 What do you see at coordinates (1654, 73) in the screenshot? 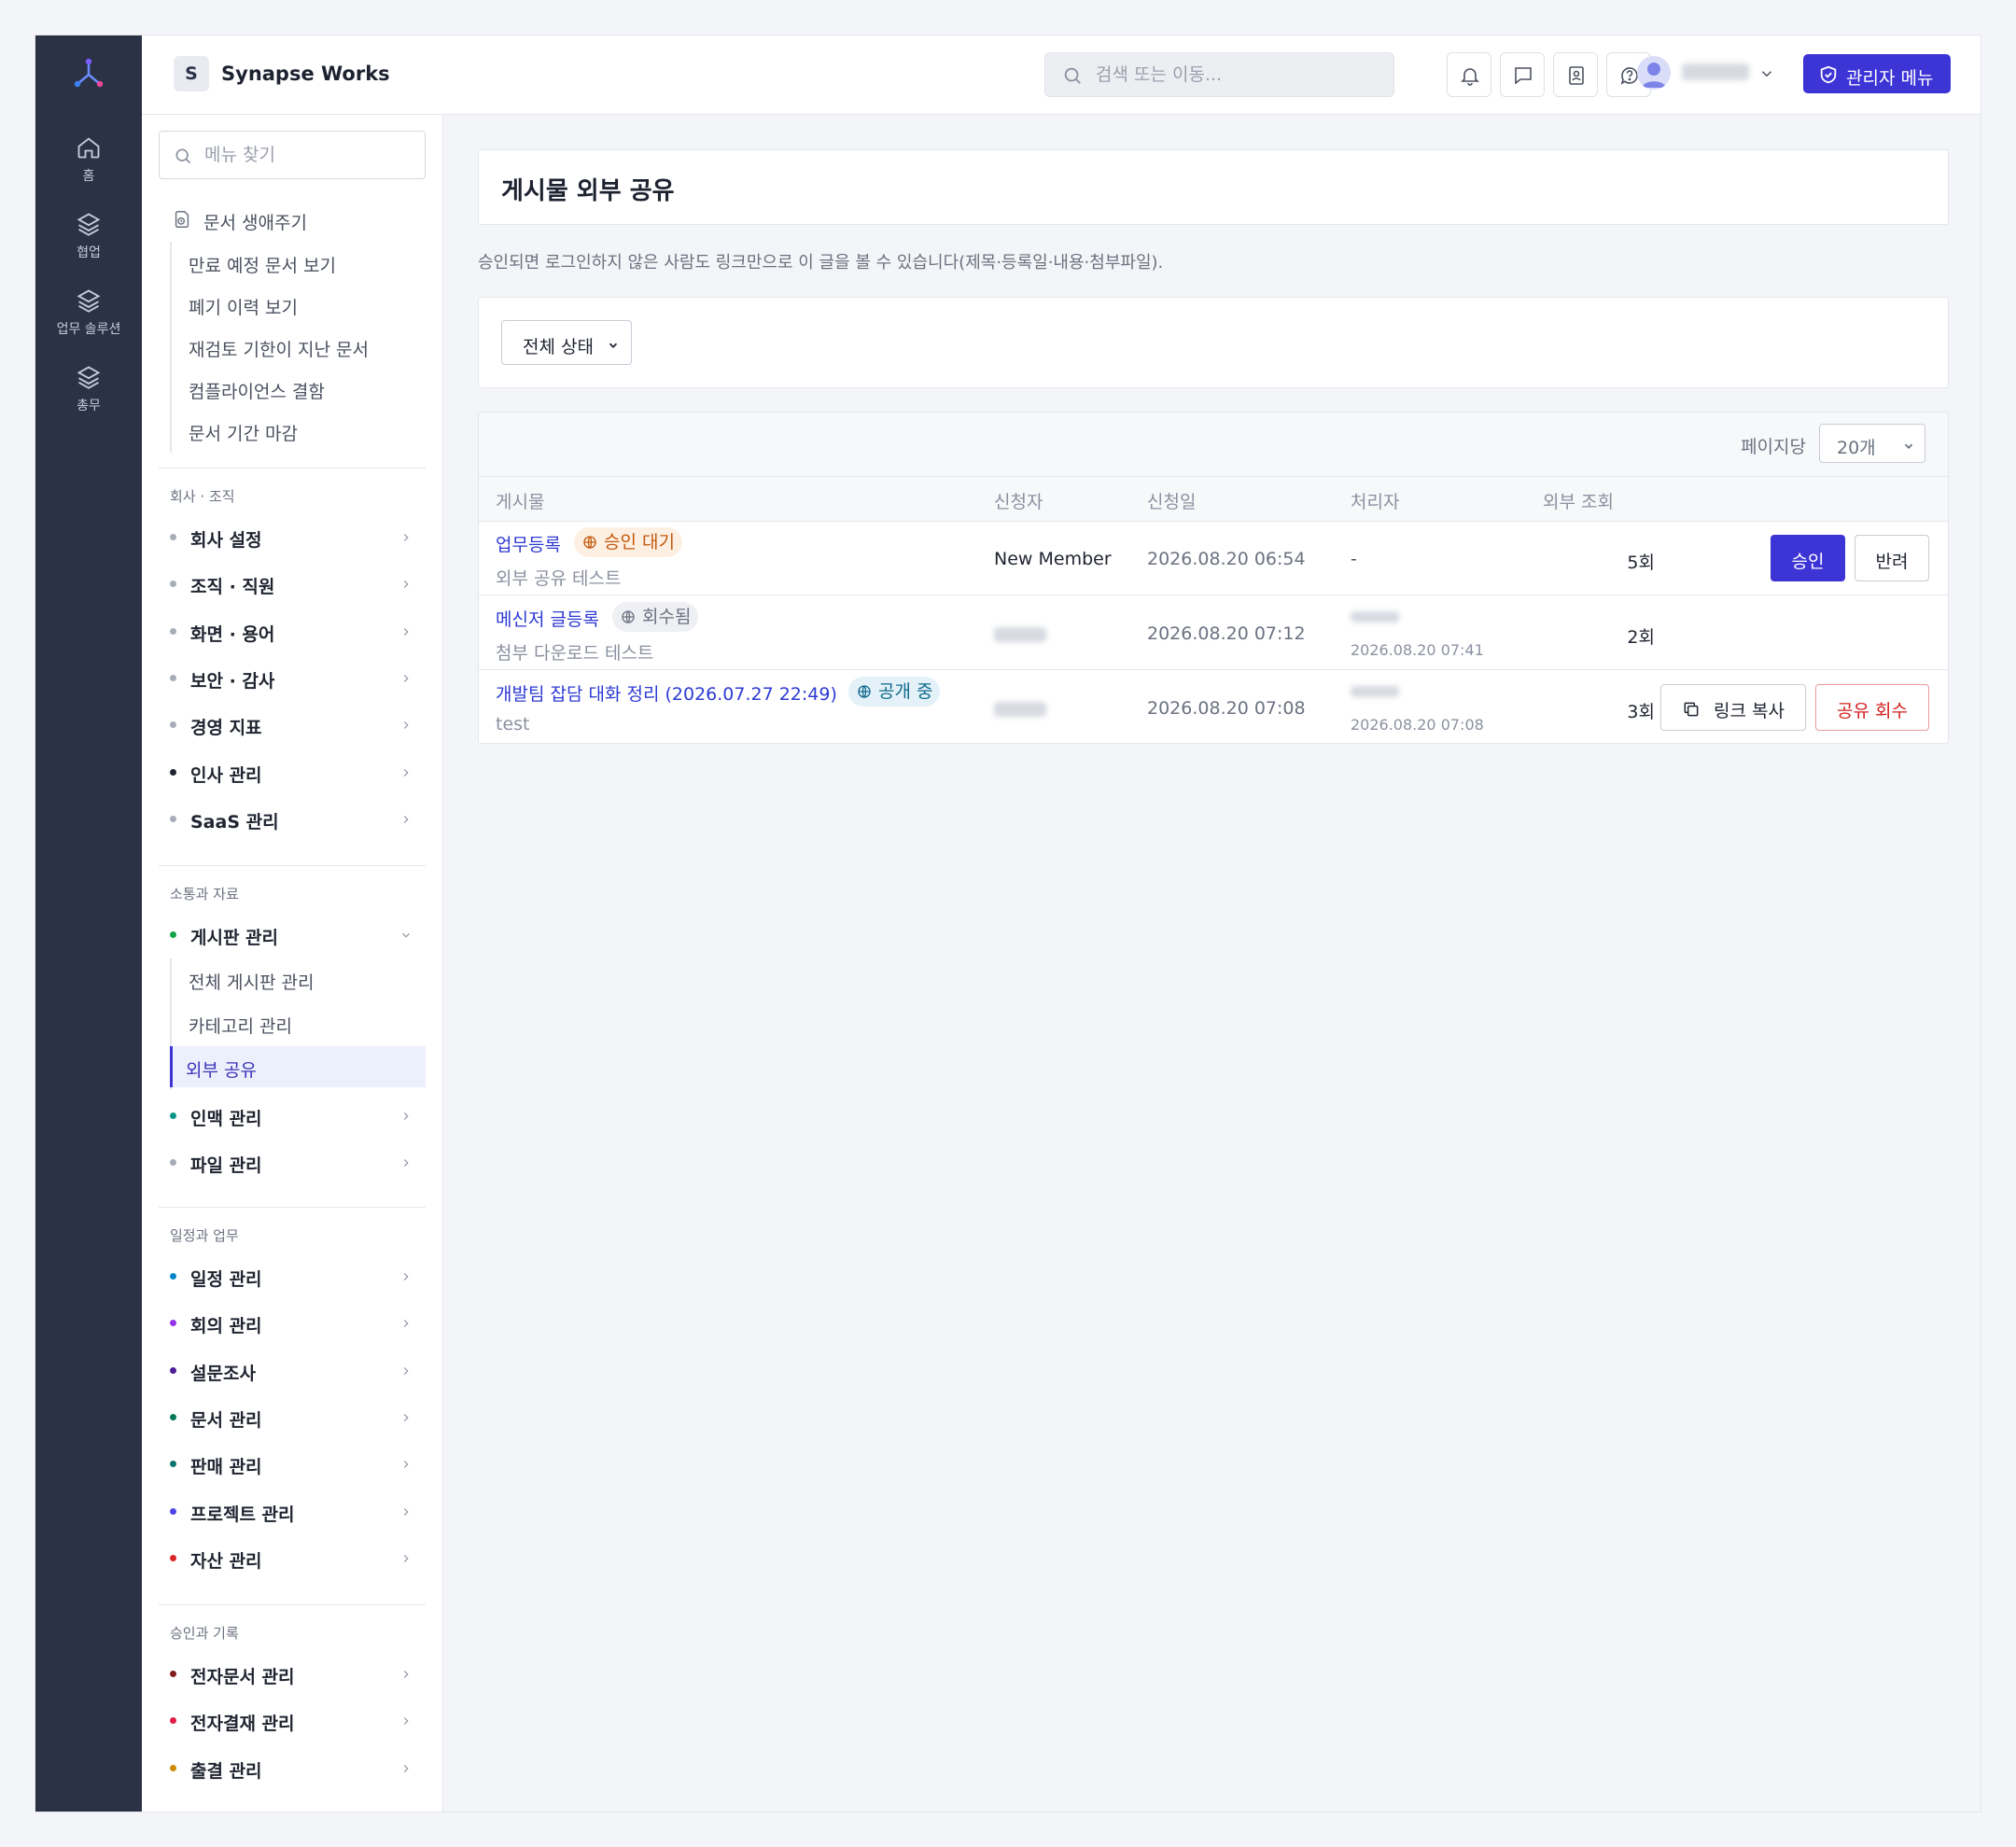
I see `user-avatar` at bounding box center [1654, 73].